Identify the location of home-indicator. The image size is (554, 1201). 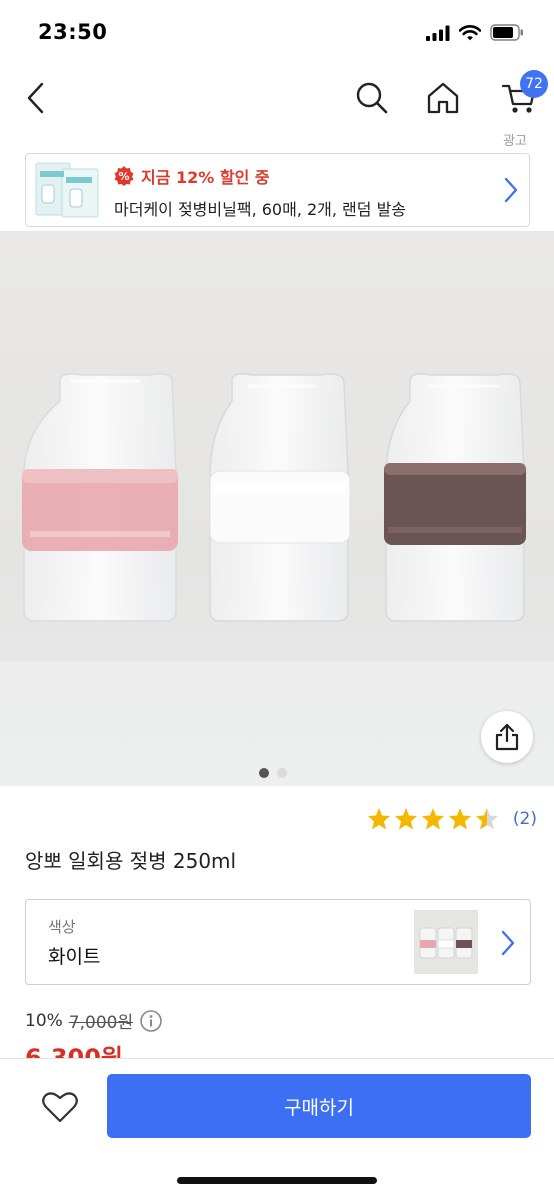
(277, 1180).